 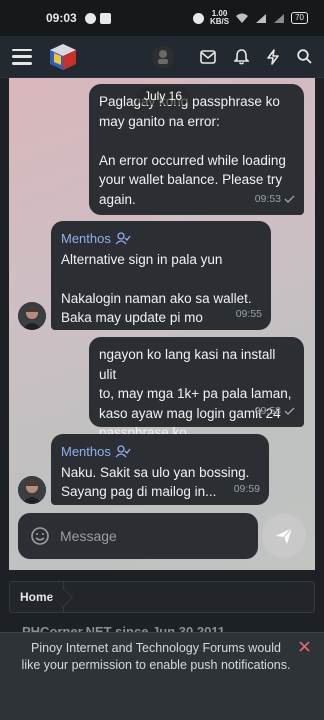 What do you see at coordinates (37, 597) in the screenshot?
I see `breadcrumb-home: Home` at bounding box center [37, 597].